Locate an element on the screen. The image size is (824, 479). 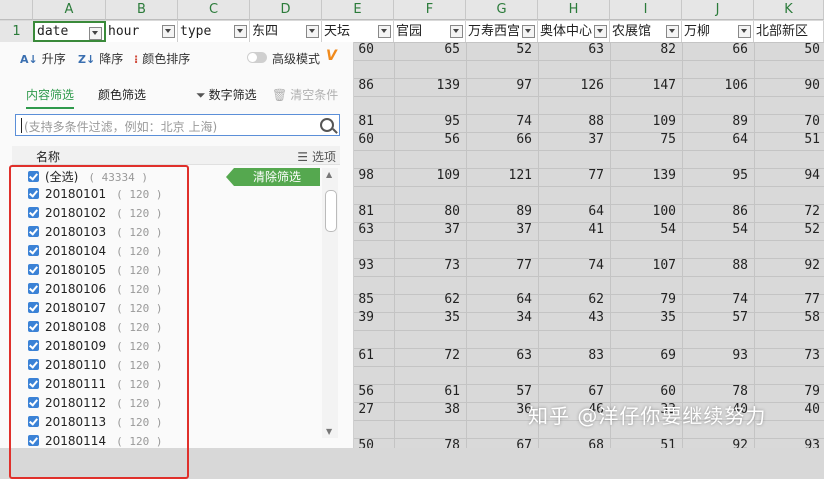
table-cell: 94 is located at coordinates (798, 175).